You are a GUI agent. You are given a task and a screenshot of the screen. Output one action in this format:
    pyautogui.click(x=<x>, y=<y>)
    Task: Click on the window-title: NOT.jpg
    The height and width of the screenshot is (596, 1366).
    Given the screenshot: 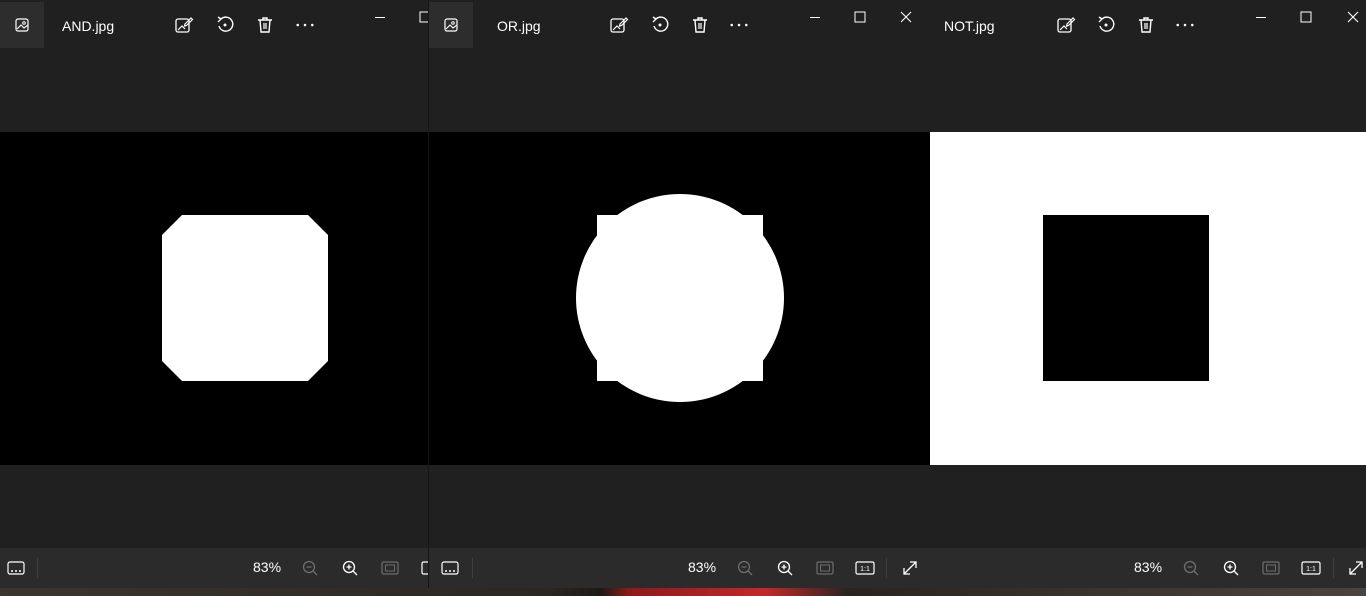 What is the action you would take?
    pyautogui.click(x=969, y=26)
    